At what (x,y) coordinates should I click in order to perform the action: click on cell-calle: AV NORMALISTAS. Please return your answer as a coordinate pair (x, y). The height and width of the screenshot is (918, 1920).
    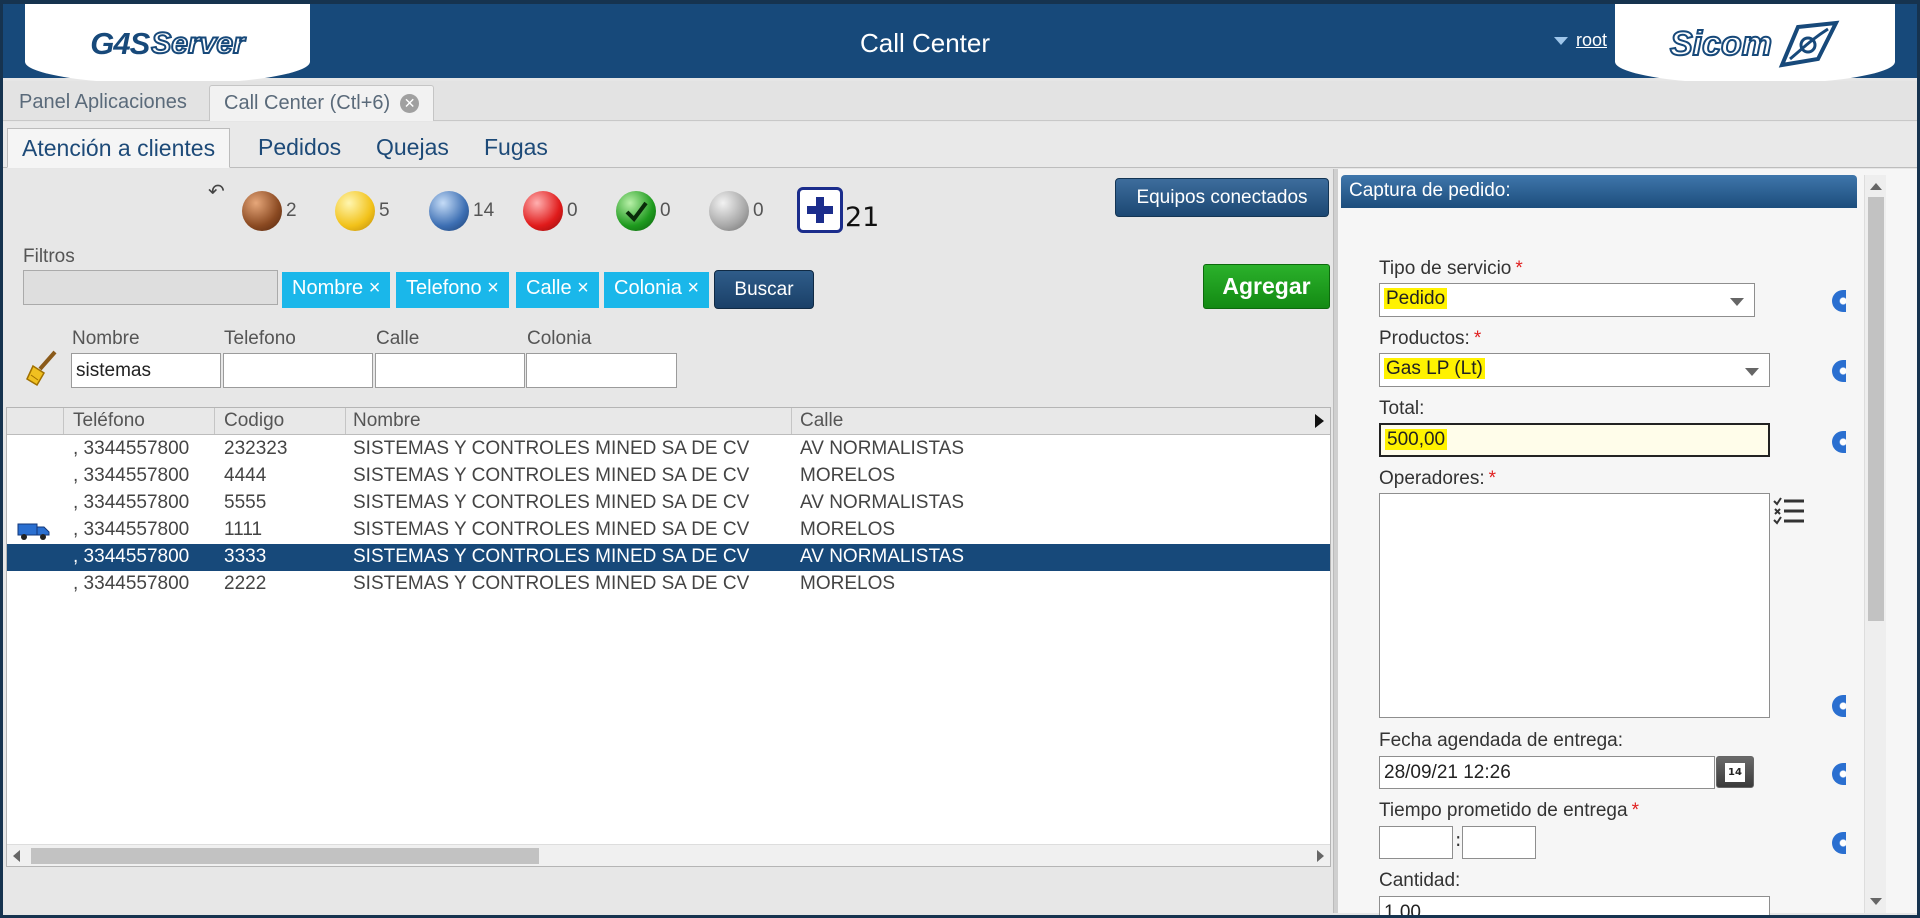
    Looking at the image, I should click on (882, 502).